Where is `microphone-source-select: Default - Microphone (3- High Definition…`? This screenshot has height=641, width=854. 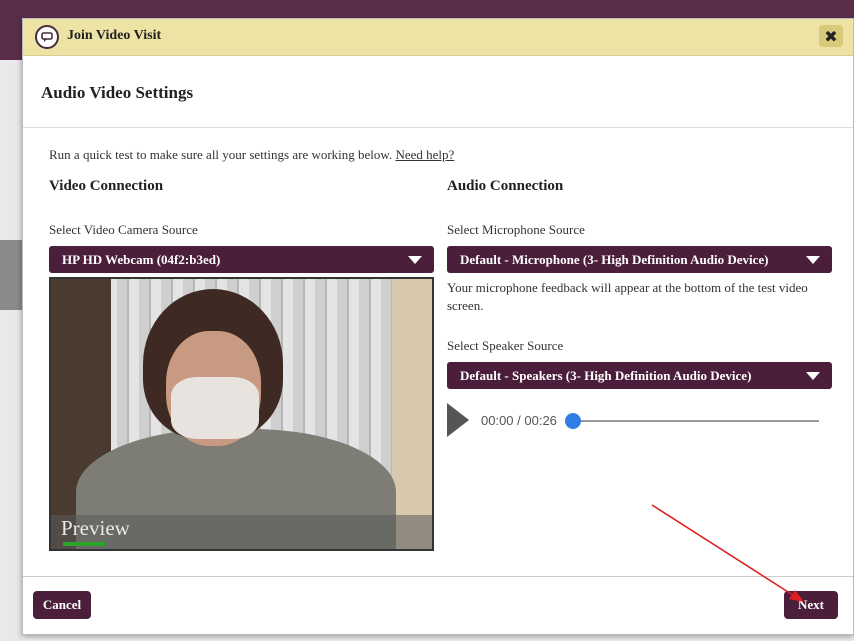 microphone-source-select: Default - Microphone (3- High Definition… is located at coordinates (639, 259).